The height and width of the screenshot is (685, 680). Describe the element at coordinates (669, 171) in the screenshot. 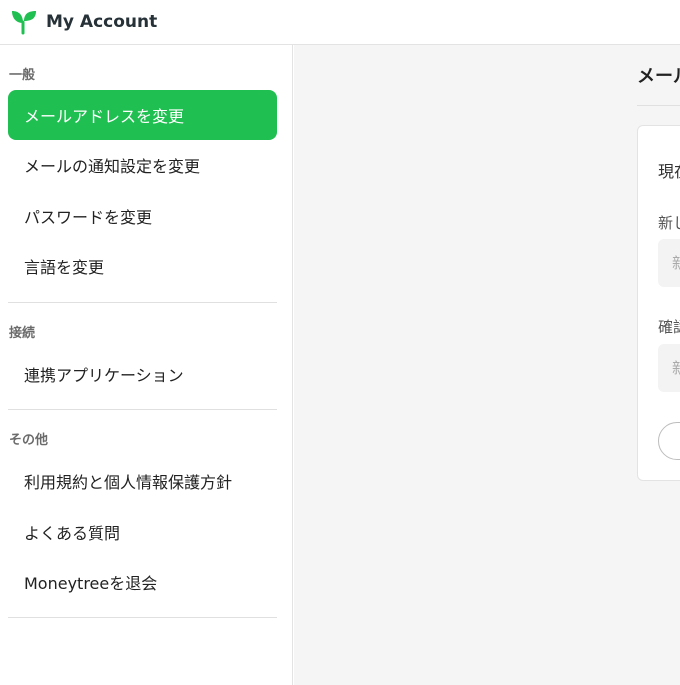

I see `current-email-label: 現在` at that location.